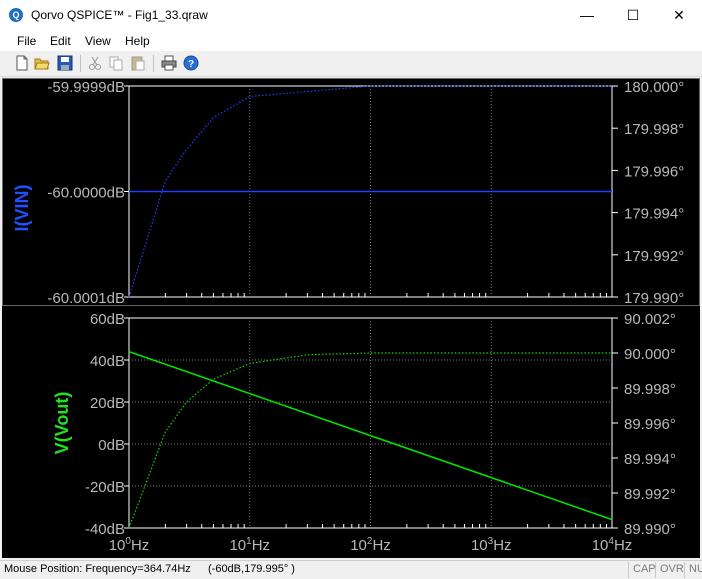 Image resolution: width=702 pixels, height=579 pixels. Describe the element at coordinates (650, 459) in the screenshot. I see `right-axis-label: 89.994°` at that location.